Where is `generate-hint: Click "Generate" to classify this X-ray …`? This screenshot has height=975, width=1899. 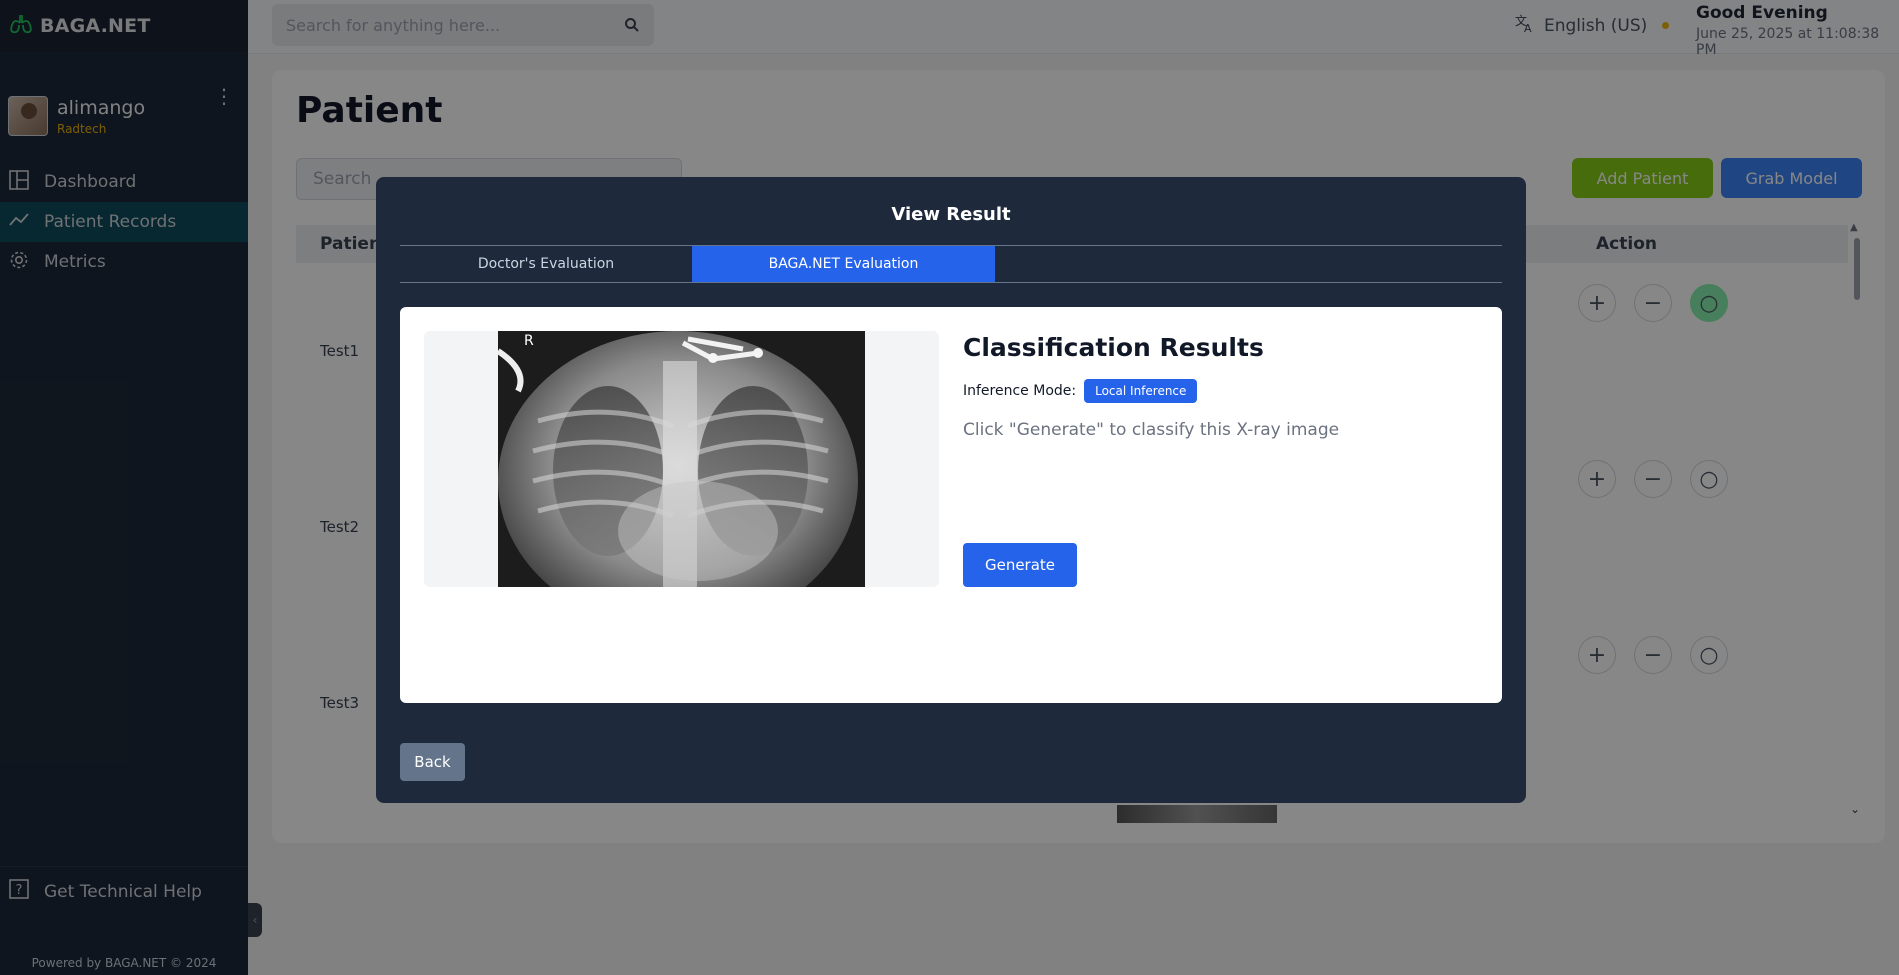 generate-hint: Click "Generate" to classify this X-ray … is located at coordinates (1151, 430).